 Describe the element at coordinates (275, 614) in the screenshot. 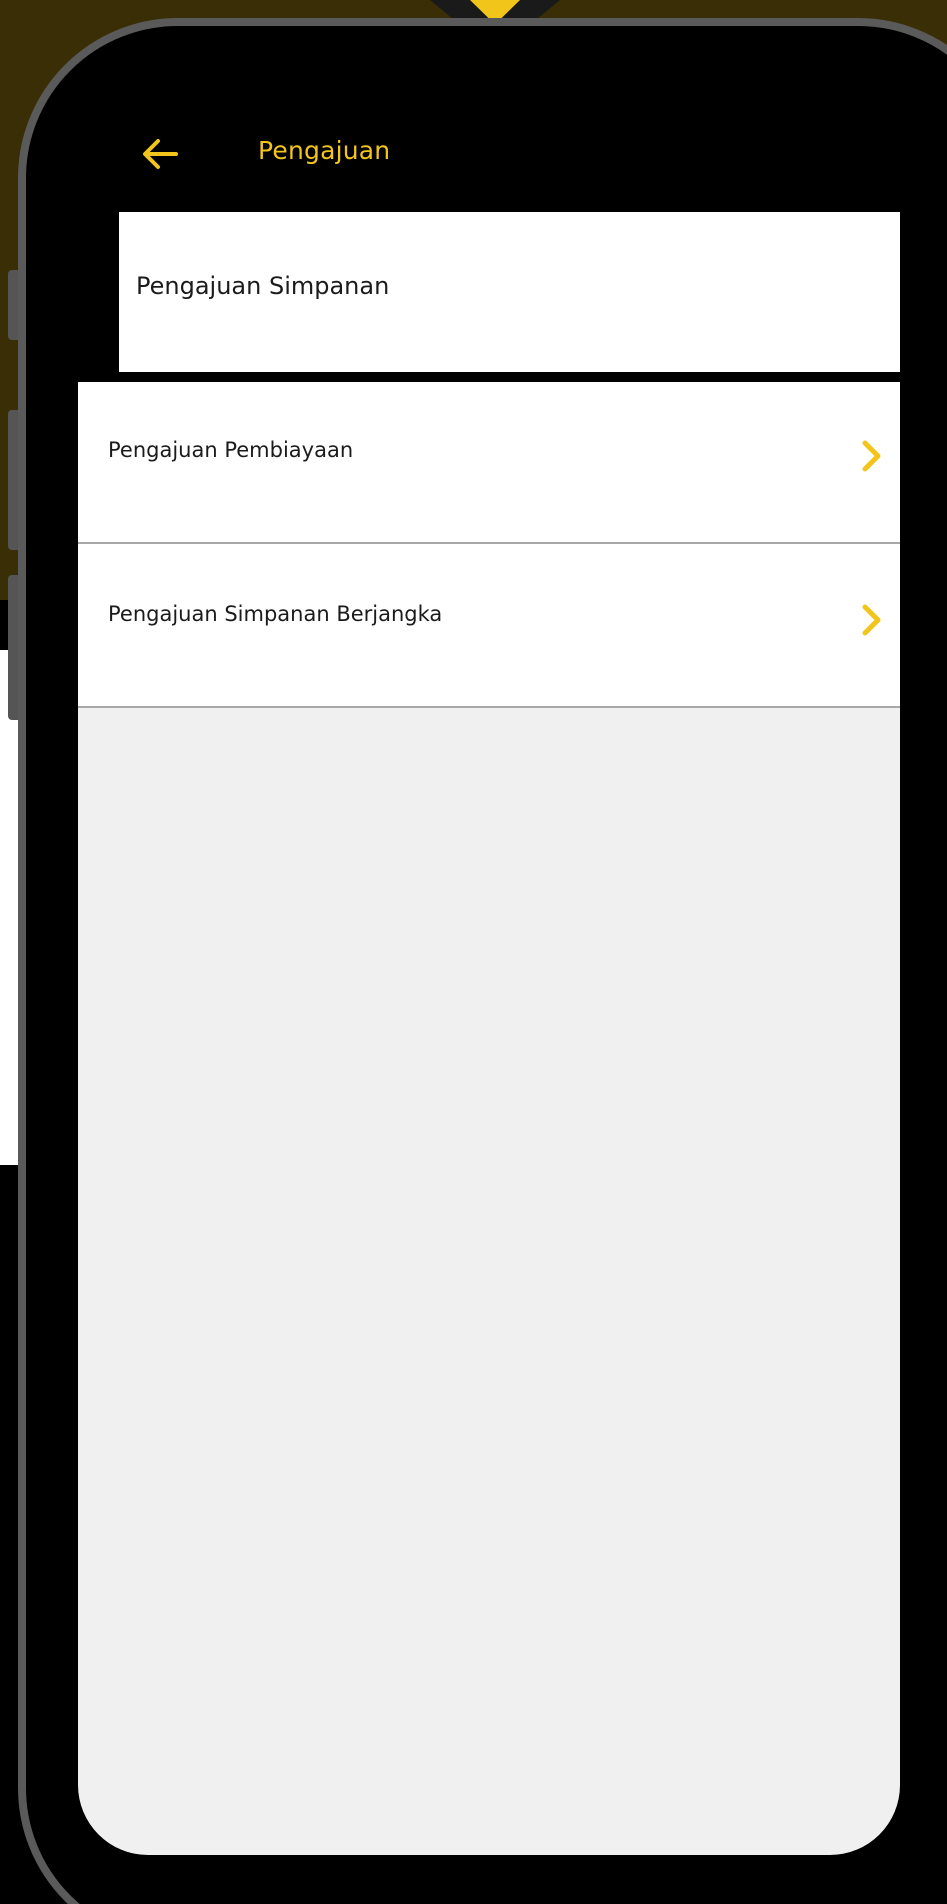

I see `menu-item-label: Pengajuan Simpanan Berjangka` at that location.